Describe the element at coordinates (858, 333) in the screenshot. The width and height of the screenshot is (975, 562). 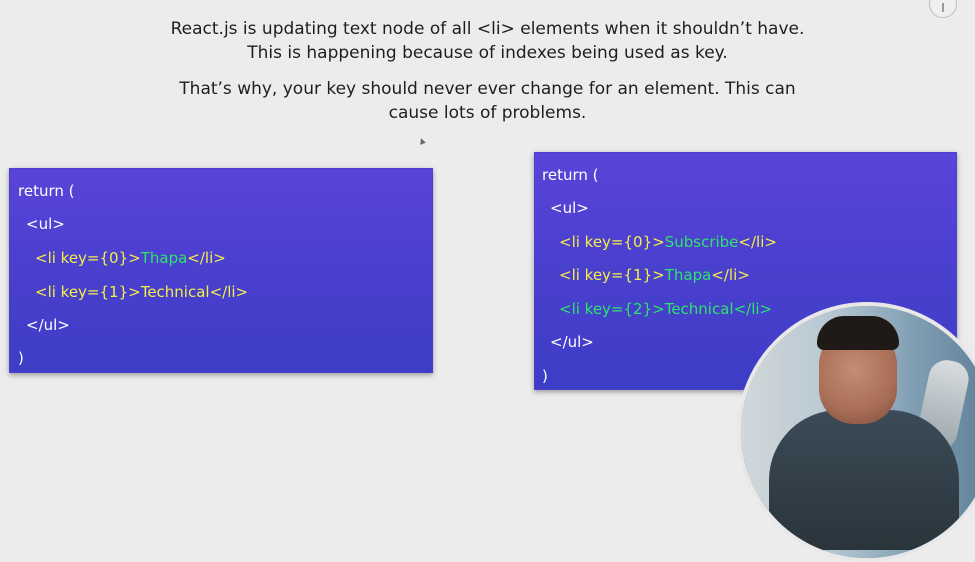
I see `presenter-hair` at that location.